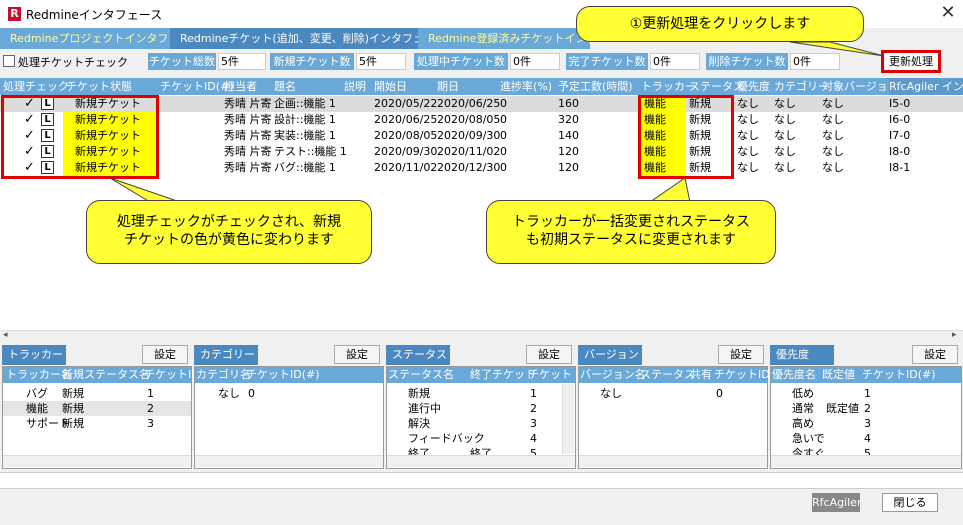  Describe the element at coordinates (802, 355) in the screenshot. I see `panel-tab-priority: 優先度` at that location.